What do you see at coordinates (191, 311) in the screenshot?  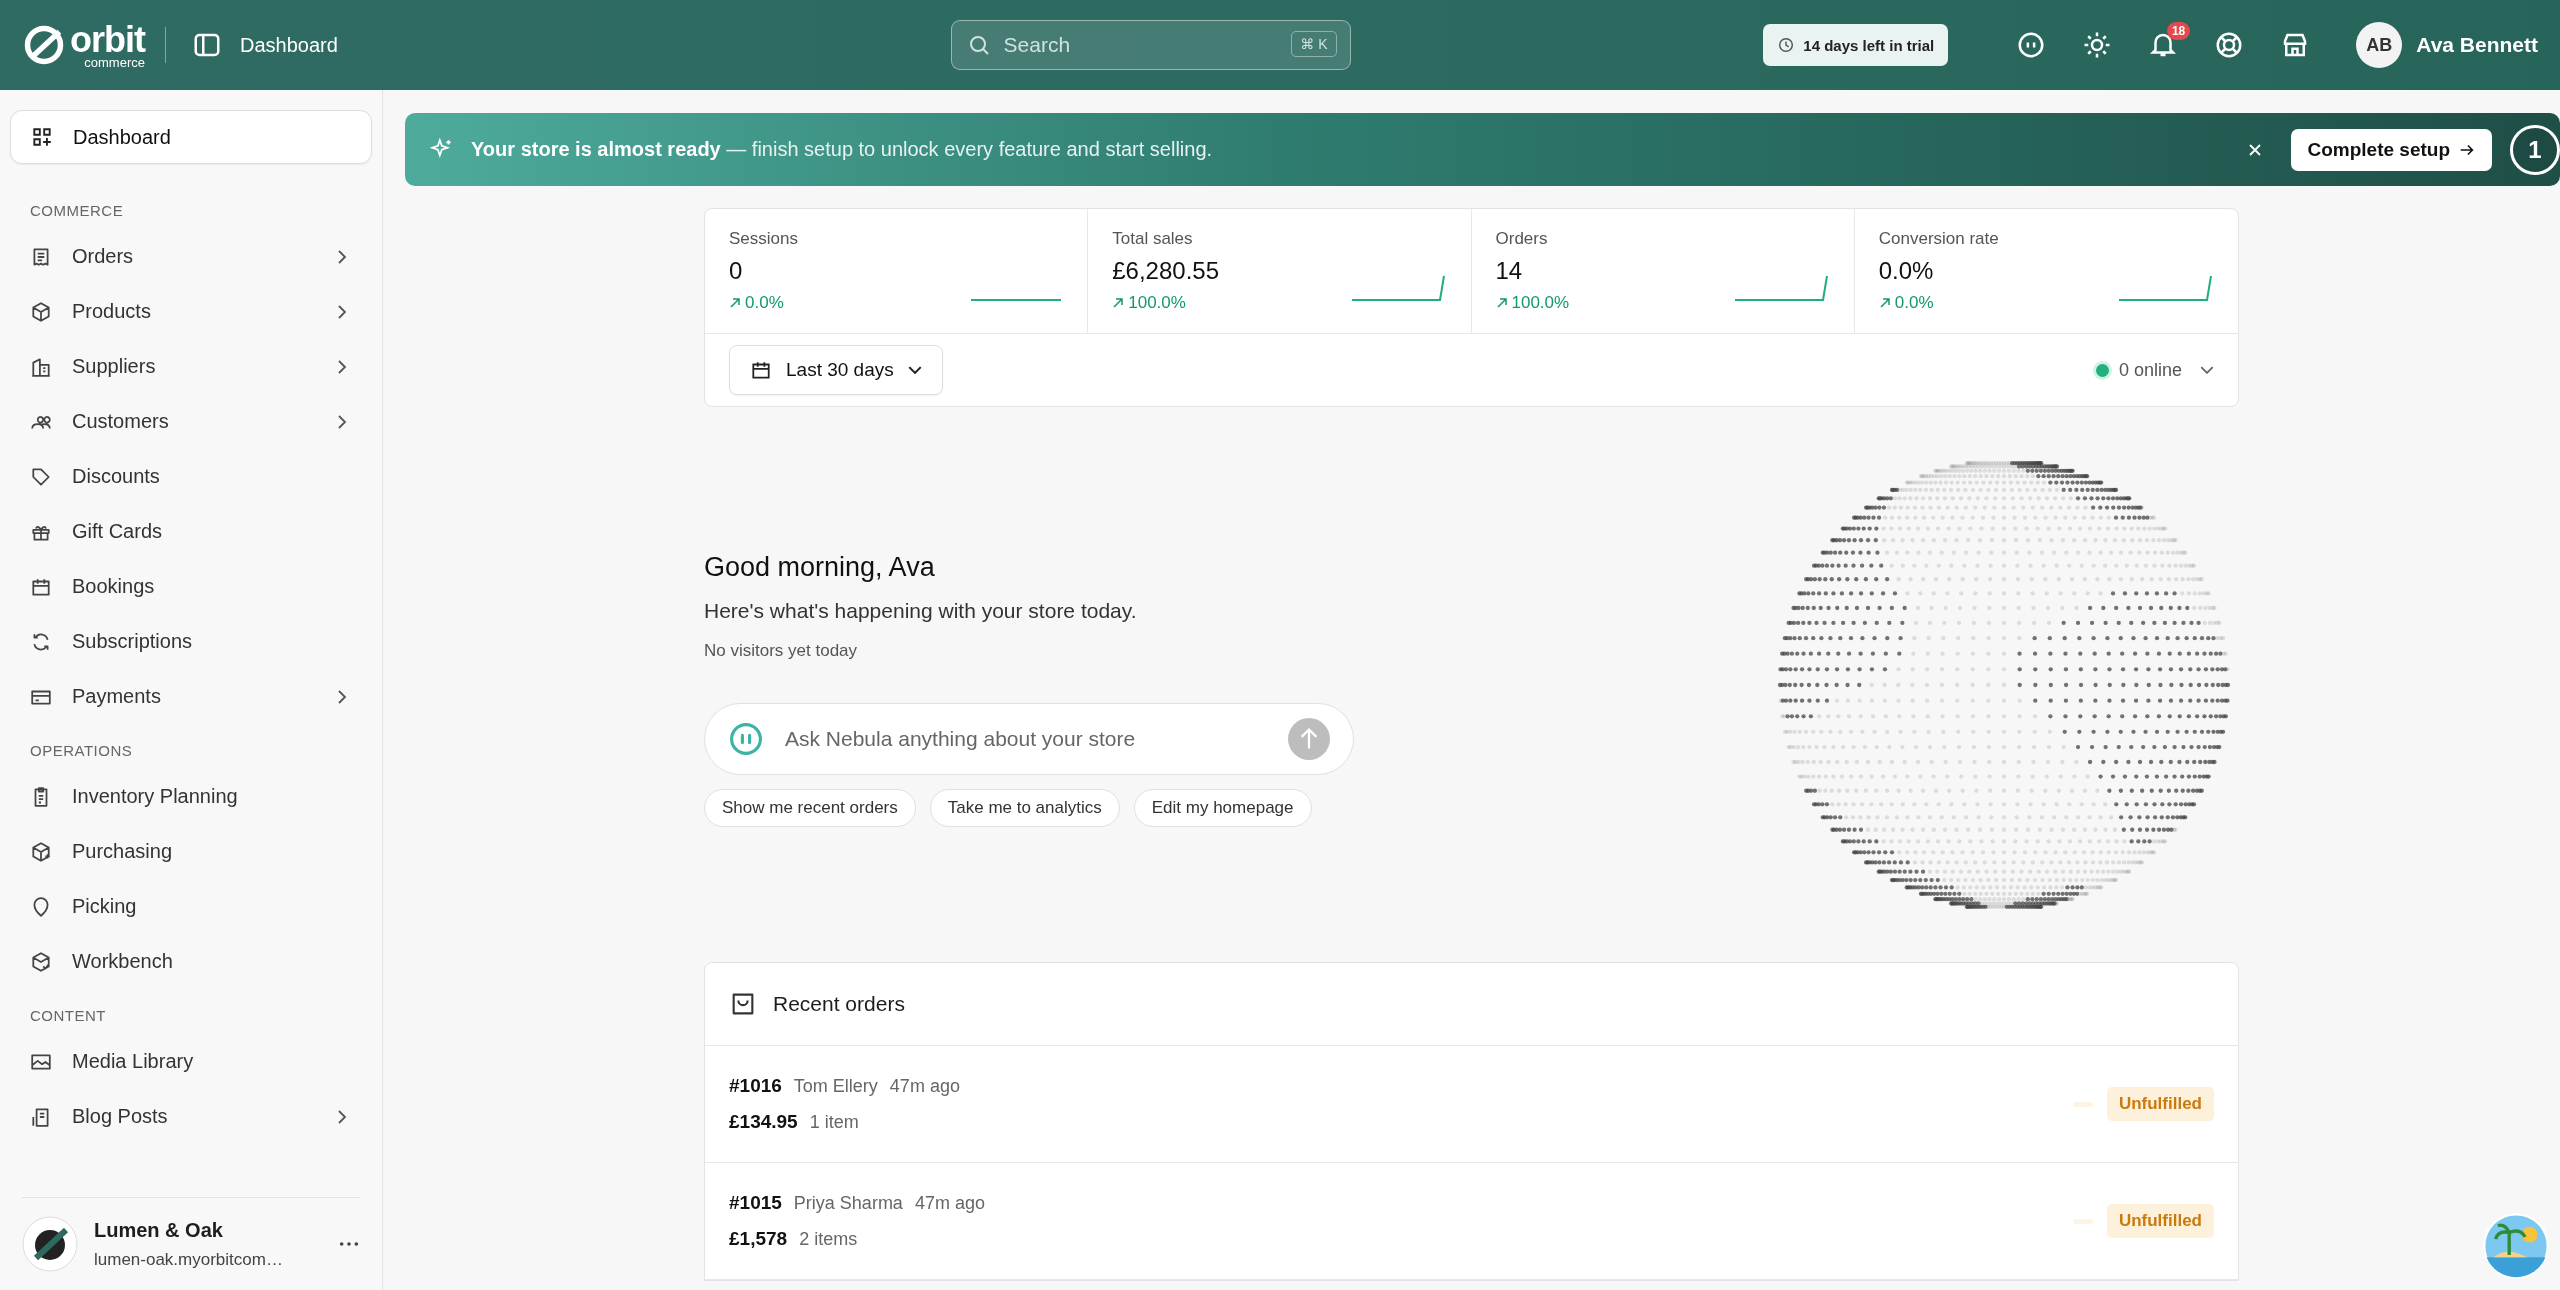 I see `sidebar-item: Products` at bounding box center [191, 311].